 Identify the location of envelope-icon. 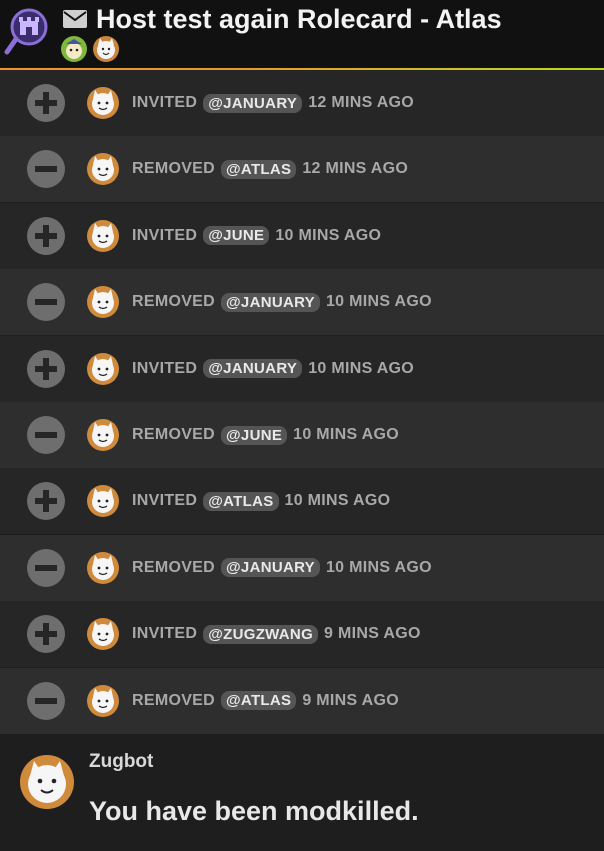
(75, 19).